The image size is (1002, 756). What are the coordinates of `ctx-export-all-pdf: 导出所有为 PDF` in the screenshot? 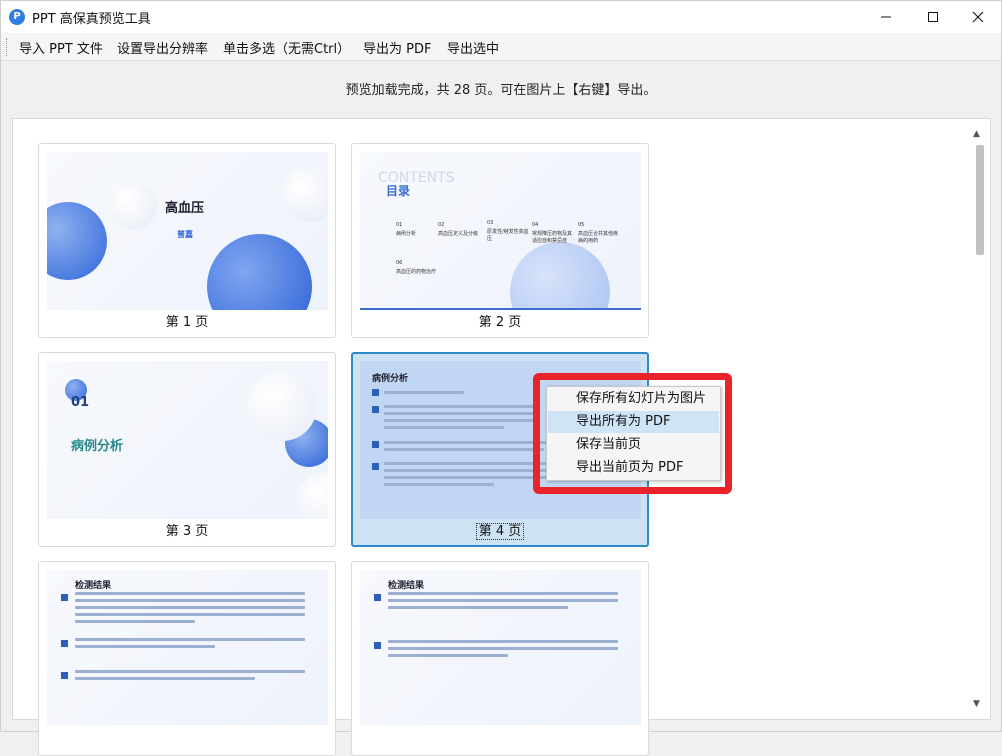 It's located at (633, 422).